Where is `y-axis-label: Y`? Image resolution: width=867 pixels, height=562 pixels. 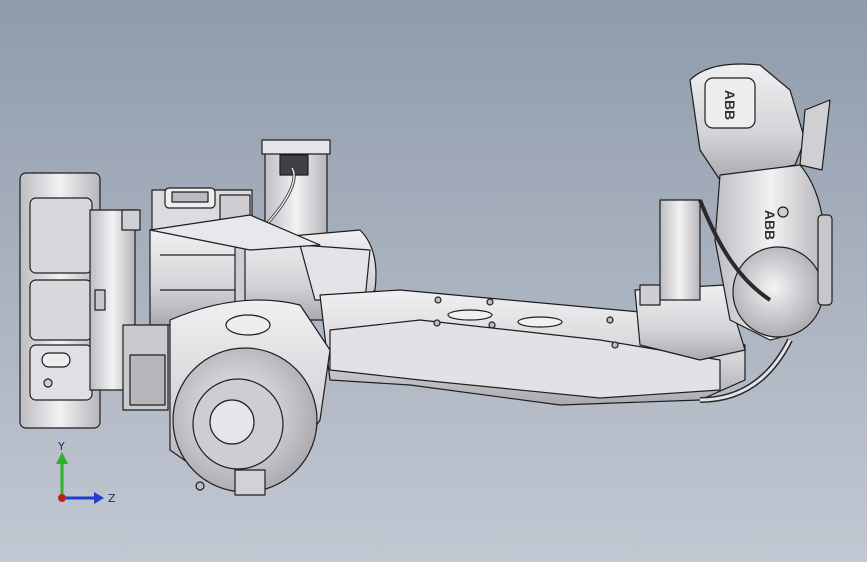 y-axis-label: Y is located at coordinates (61, 446).